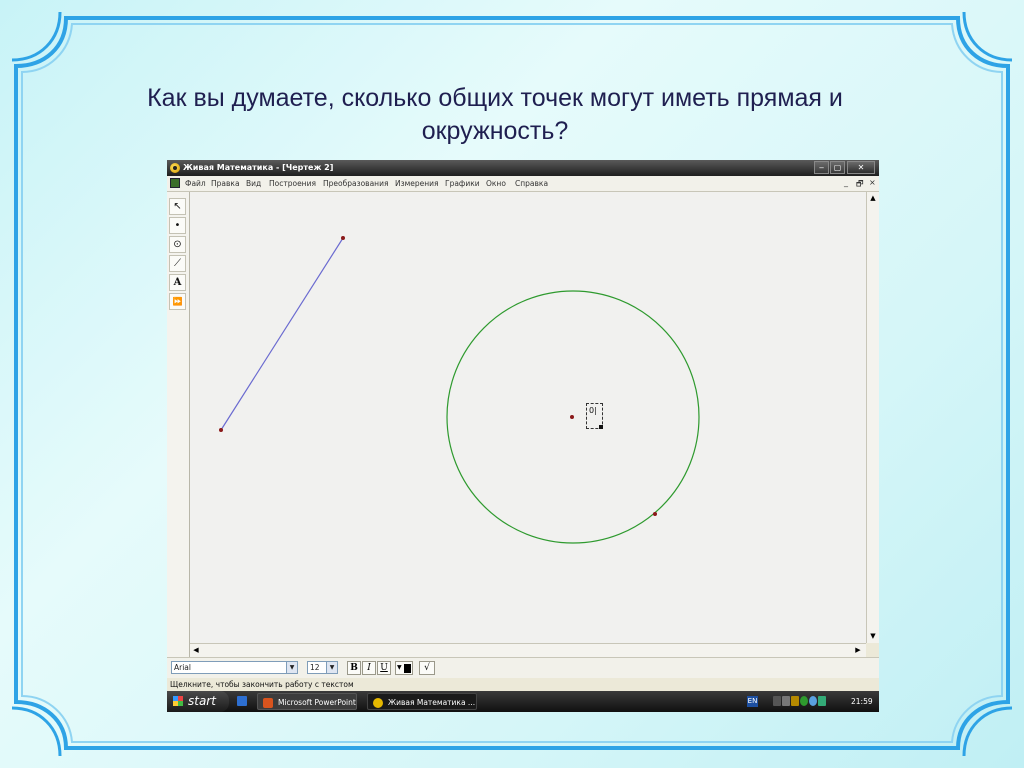 The height and width of the screenshot is (768, 1024). Describe the element at coordinates (860, 185) in the screenshot. I see `doc-restore-button: 🗗` at that location.